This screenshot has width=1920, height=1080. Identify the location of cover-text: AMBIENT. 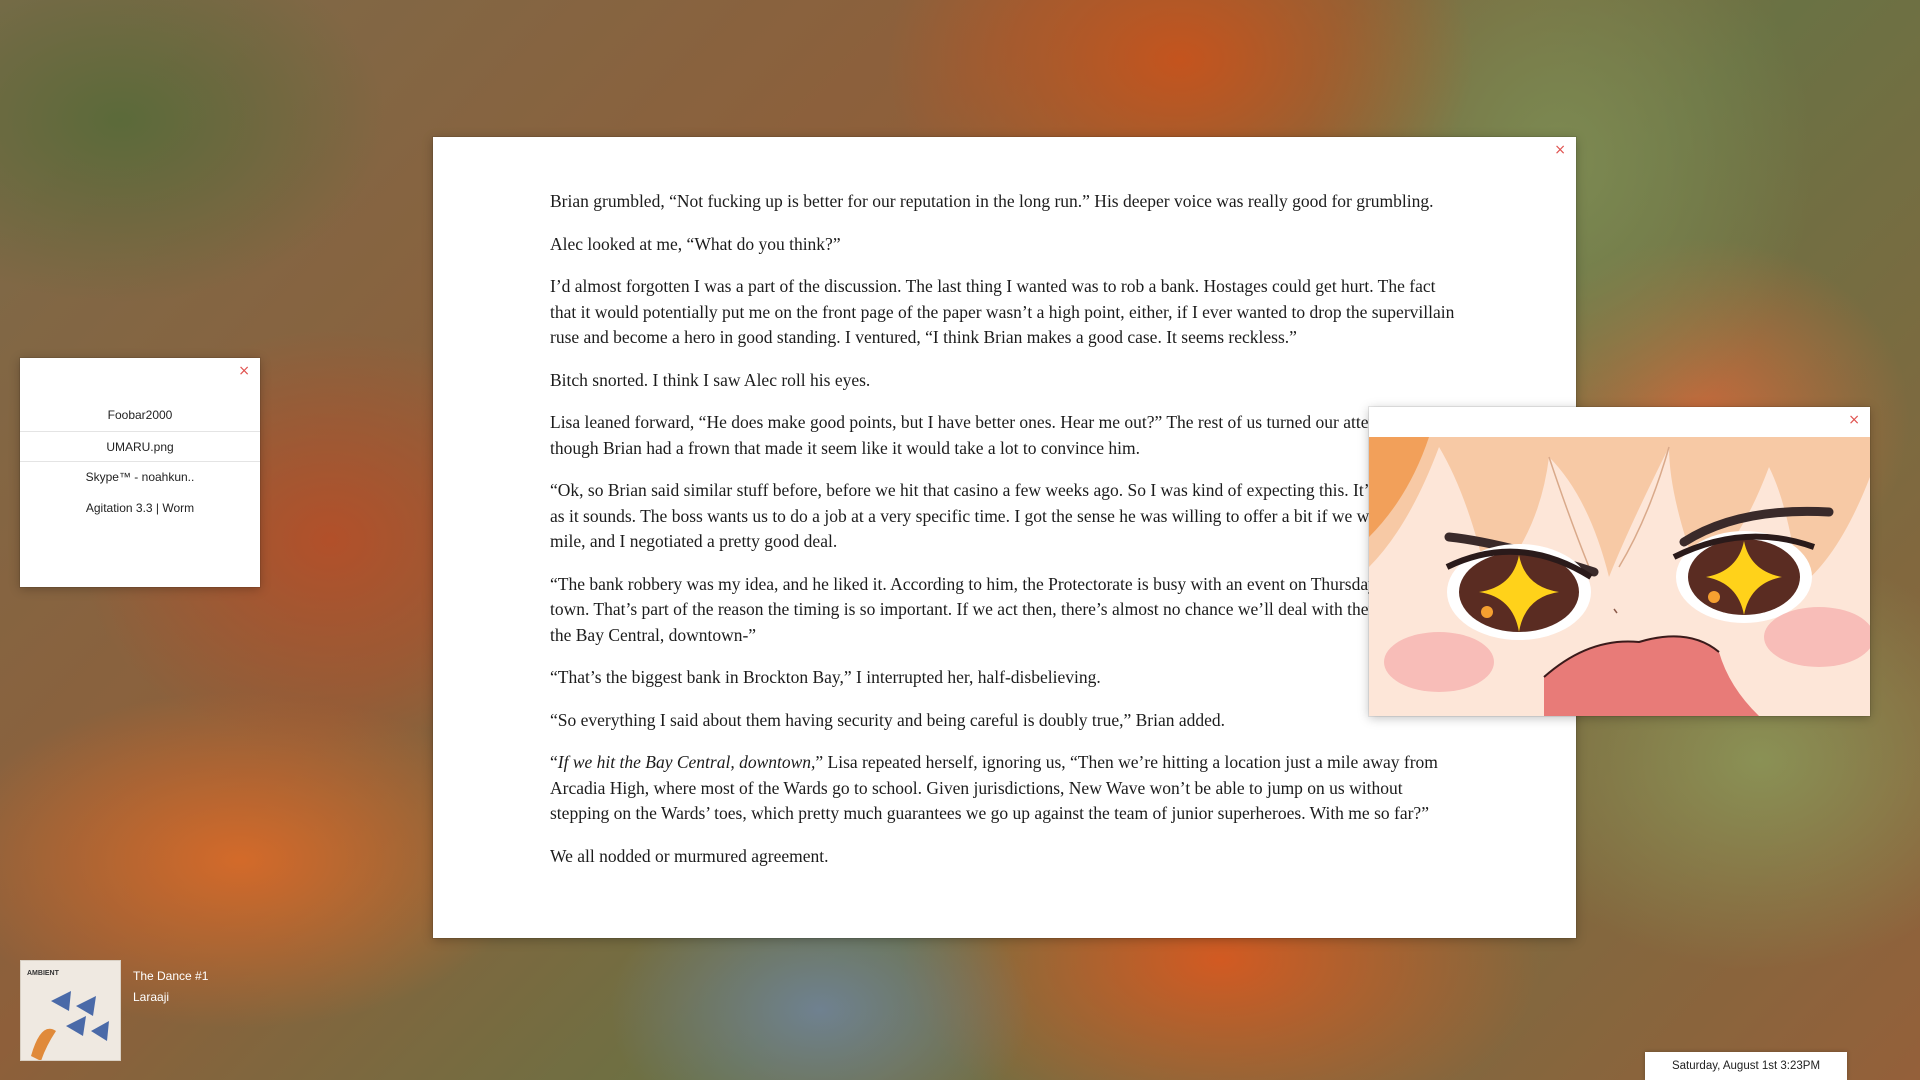
(43, 973).